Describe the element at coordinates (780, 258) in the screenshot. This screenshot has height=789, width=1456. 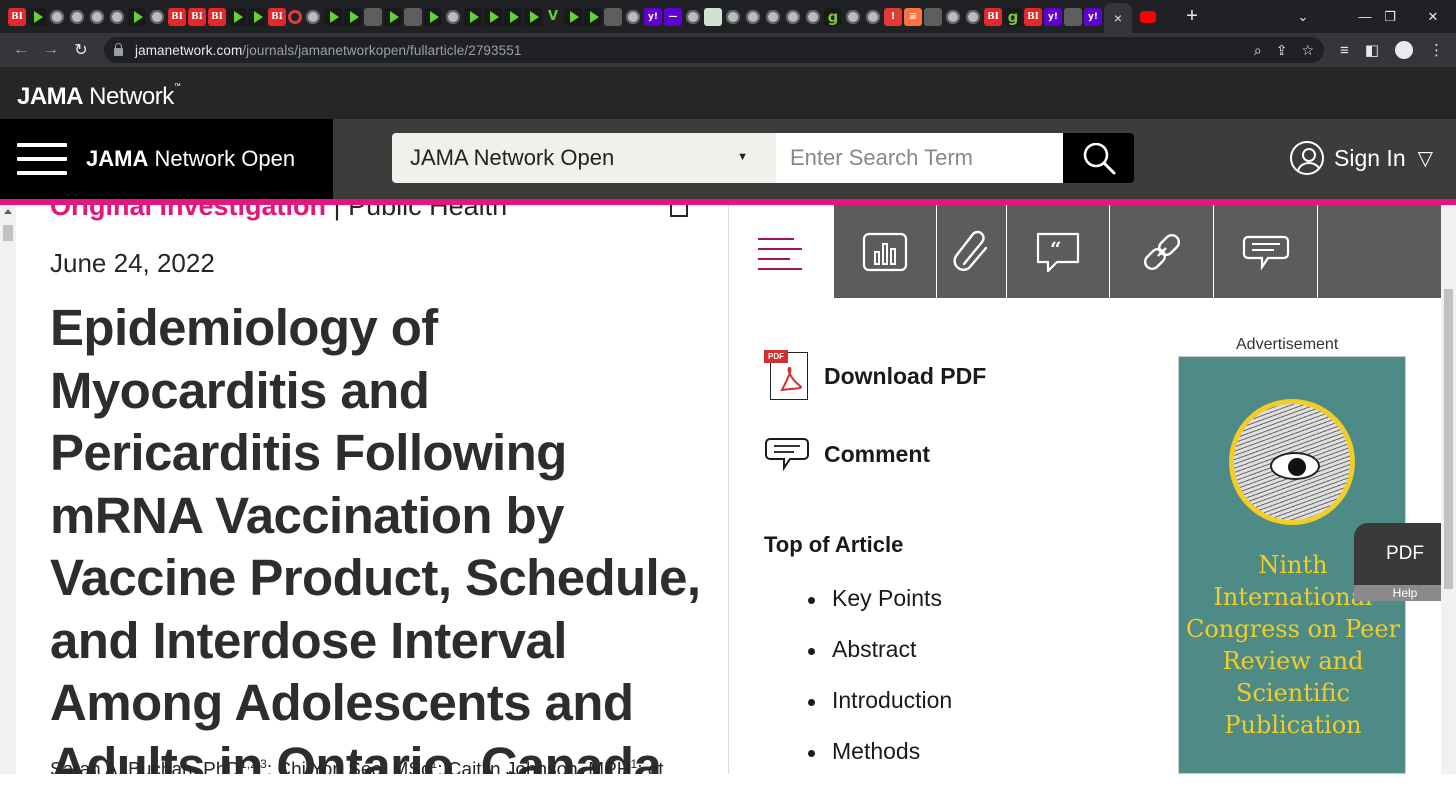
I see `table-of-contents-icon` at that location.